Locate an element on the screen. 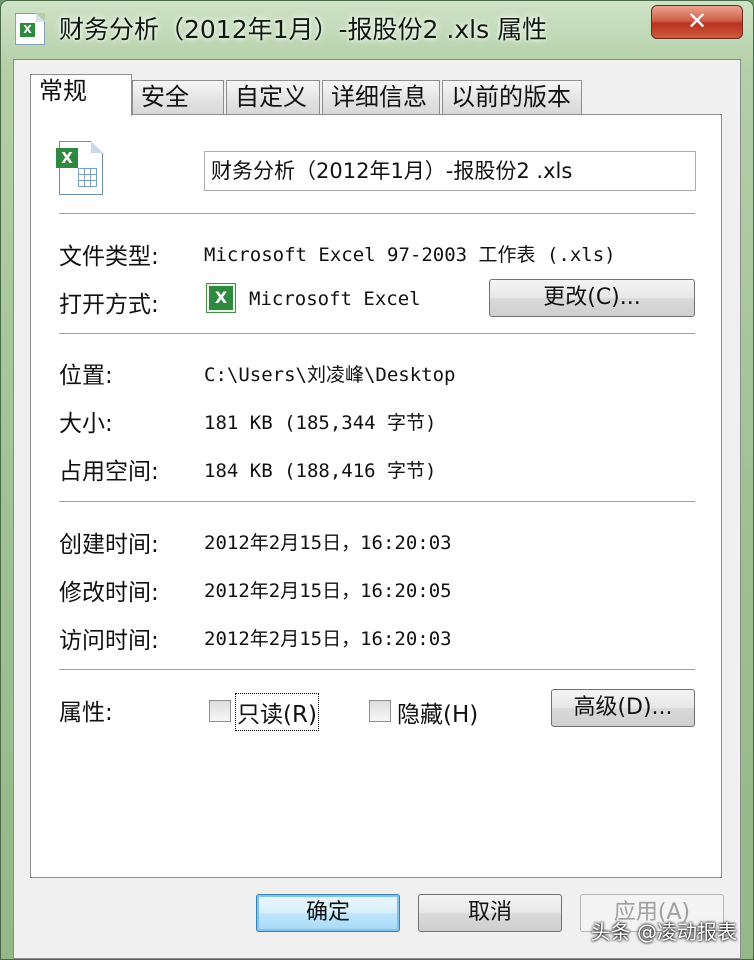 Image resolution: width=754 pixels, height=960 pixels. close-icon: ✕ is located at coordinates (697, 21).